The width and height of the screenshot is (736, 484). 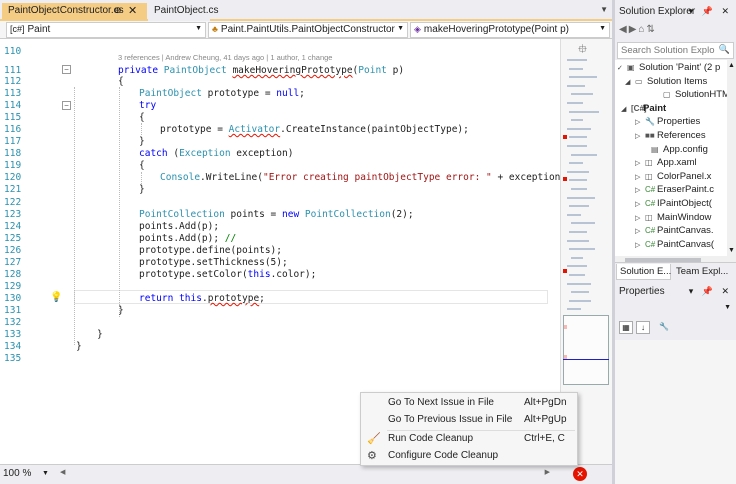 I want to click on tree-item: ◢ [C#]Paint, so click(x=643, y=110).